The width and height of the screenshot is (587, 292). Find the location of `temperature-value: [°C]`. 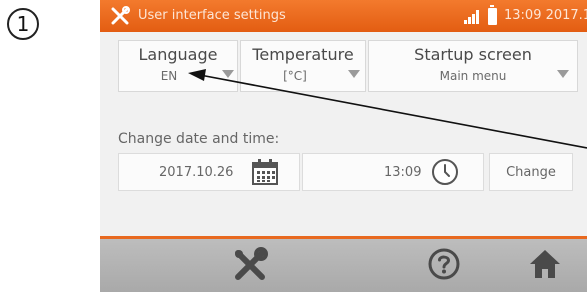

temperature-value: [°C] is located at coordinates (295, 76).